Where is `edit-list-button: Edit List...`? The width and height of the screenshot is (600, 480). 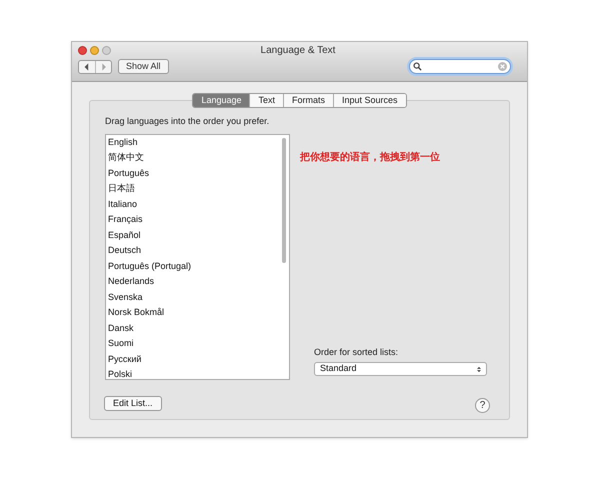
edit-list-button: Edit List... is located at coordinates (133, 403).